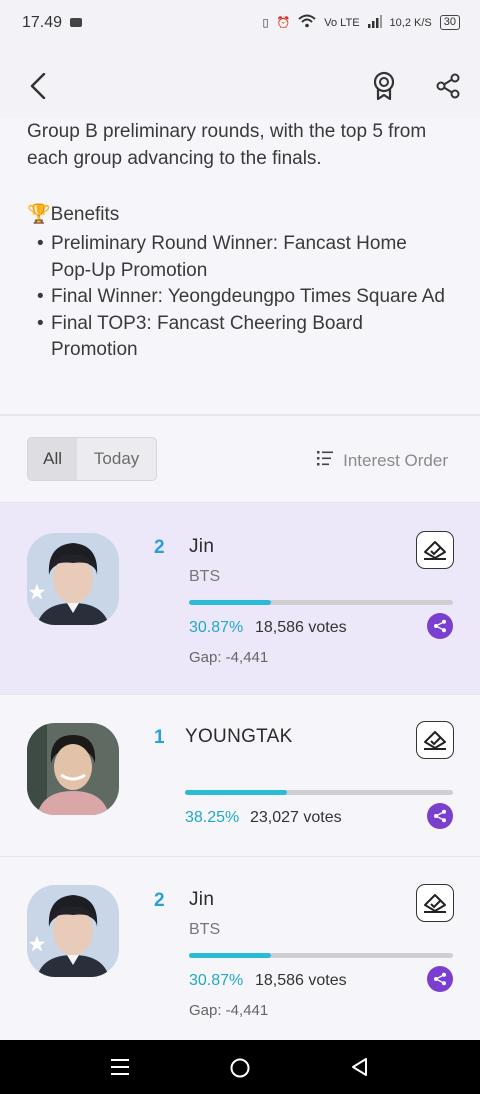  Describe the element at coordinates (449, 22) in the screenshot. I see `battery-icon: 30` at that location.